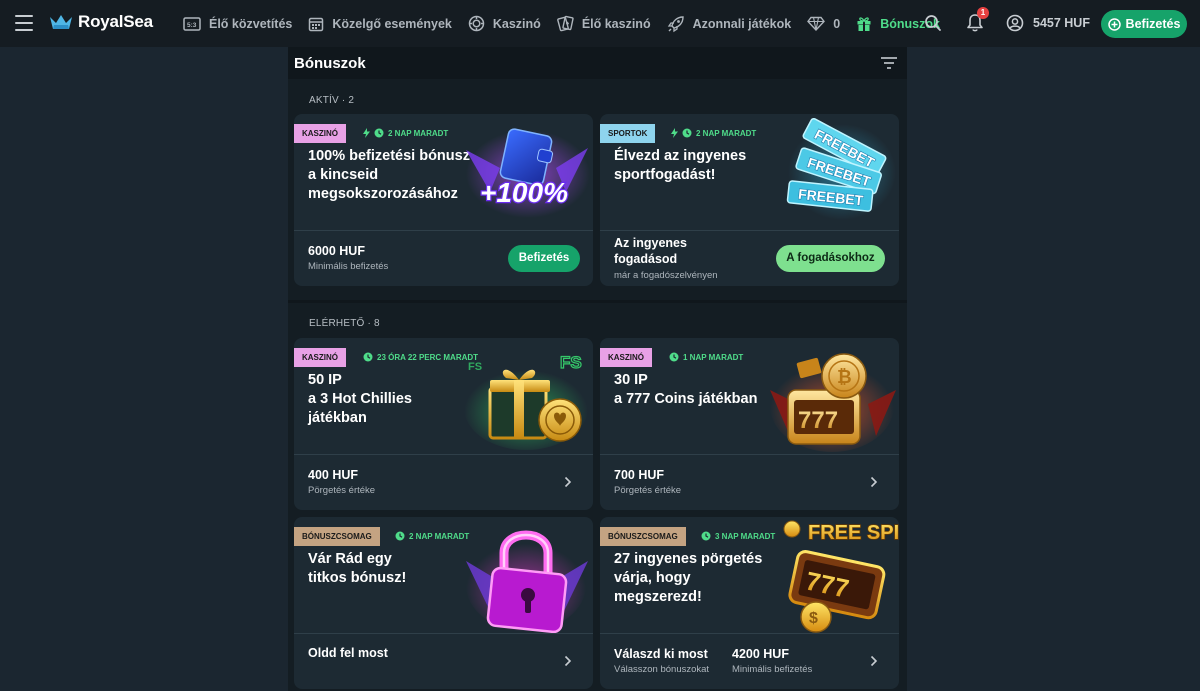 This screenshot has height=691, width=1200. I want to click on spin-value-amount: 700 HUF, so click(639, 475).